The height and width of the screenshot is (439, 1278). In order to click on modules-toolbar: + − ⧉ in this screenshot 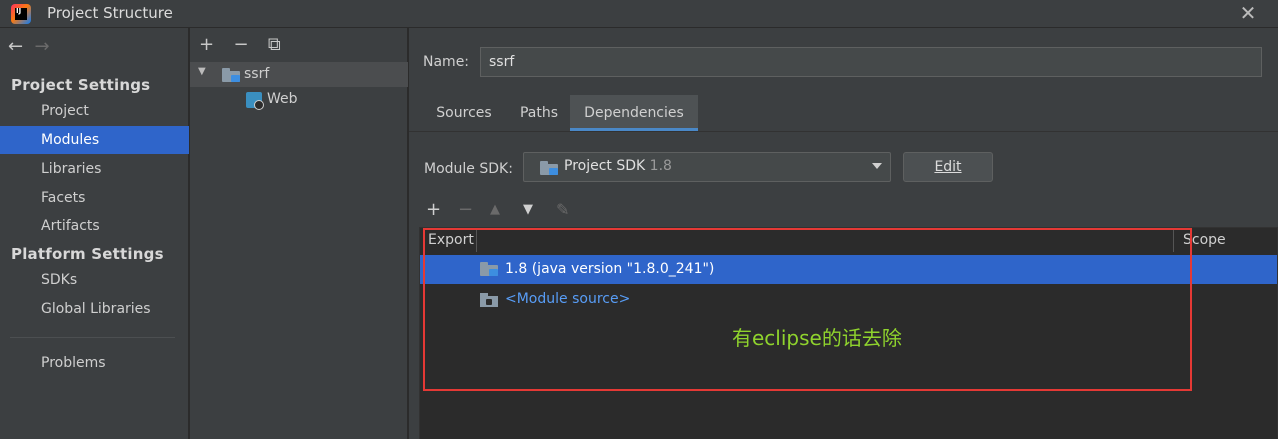, I will do `click(248, 46)`.